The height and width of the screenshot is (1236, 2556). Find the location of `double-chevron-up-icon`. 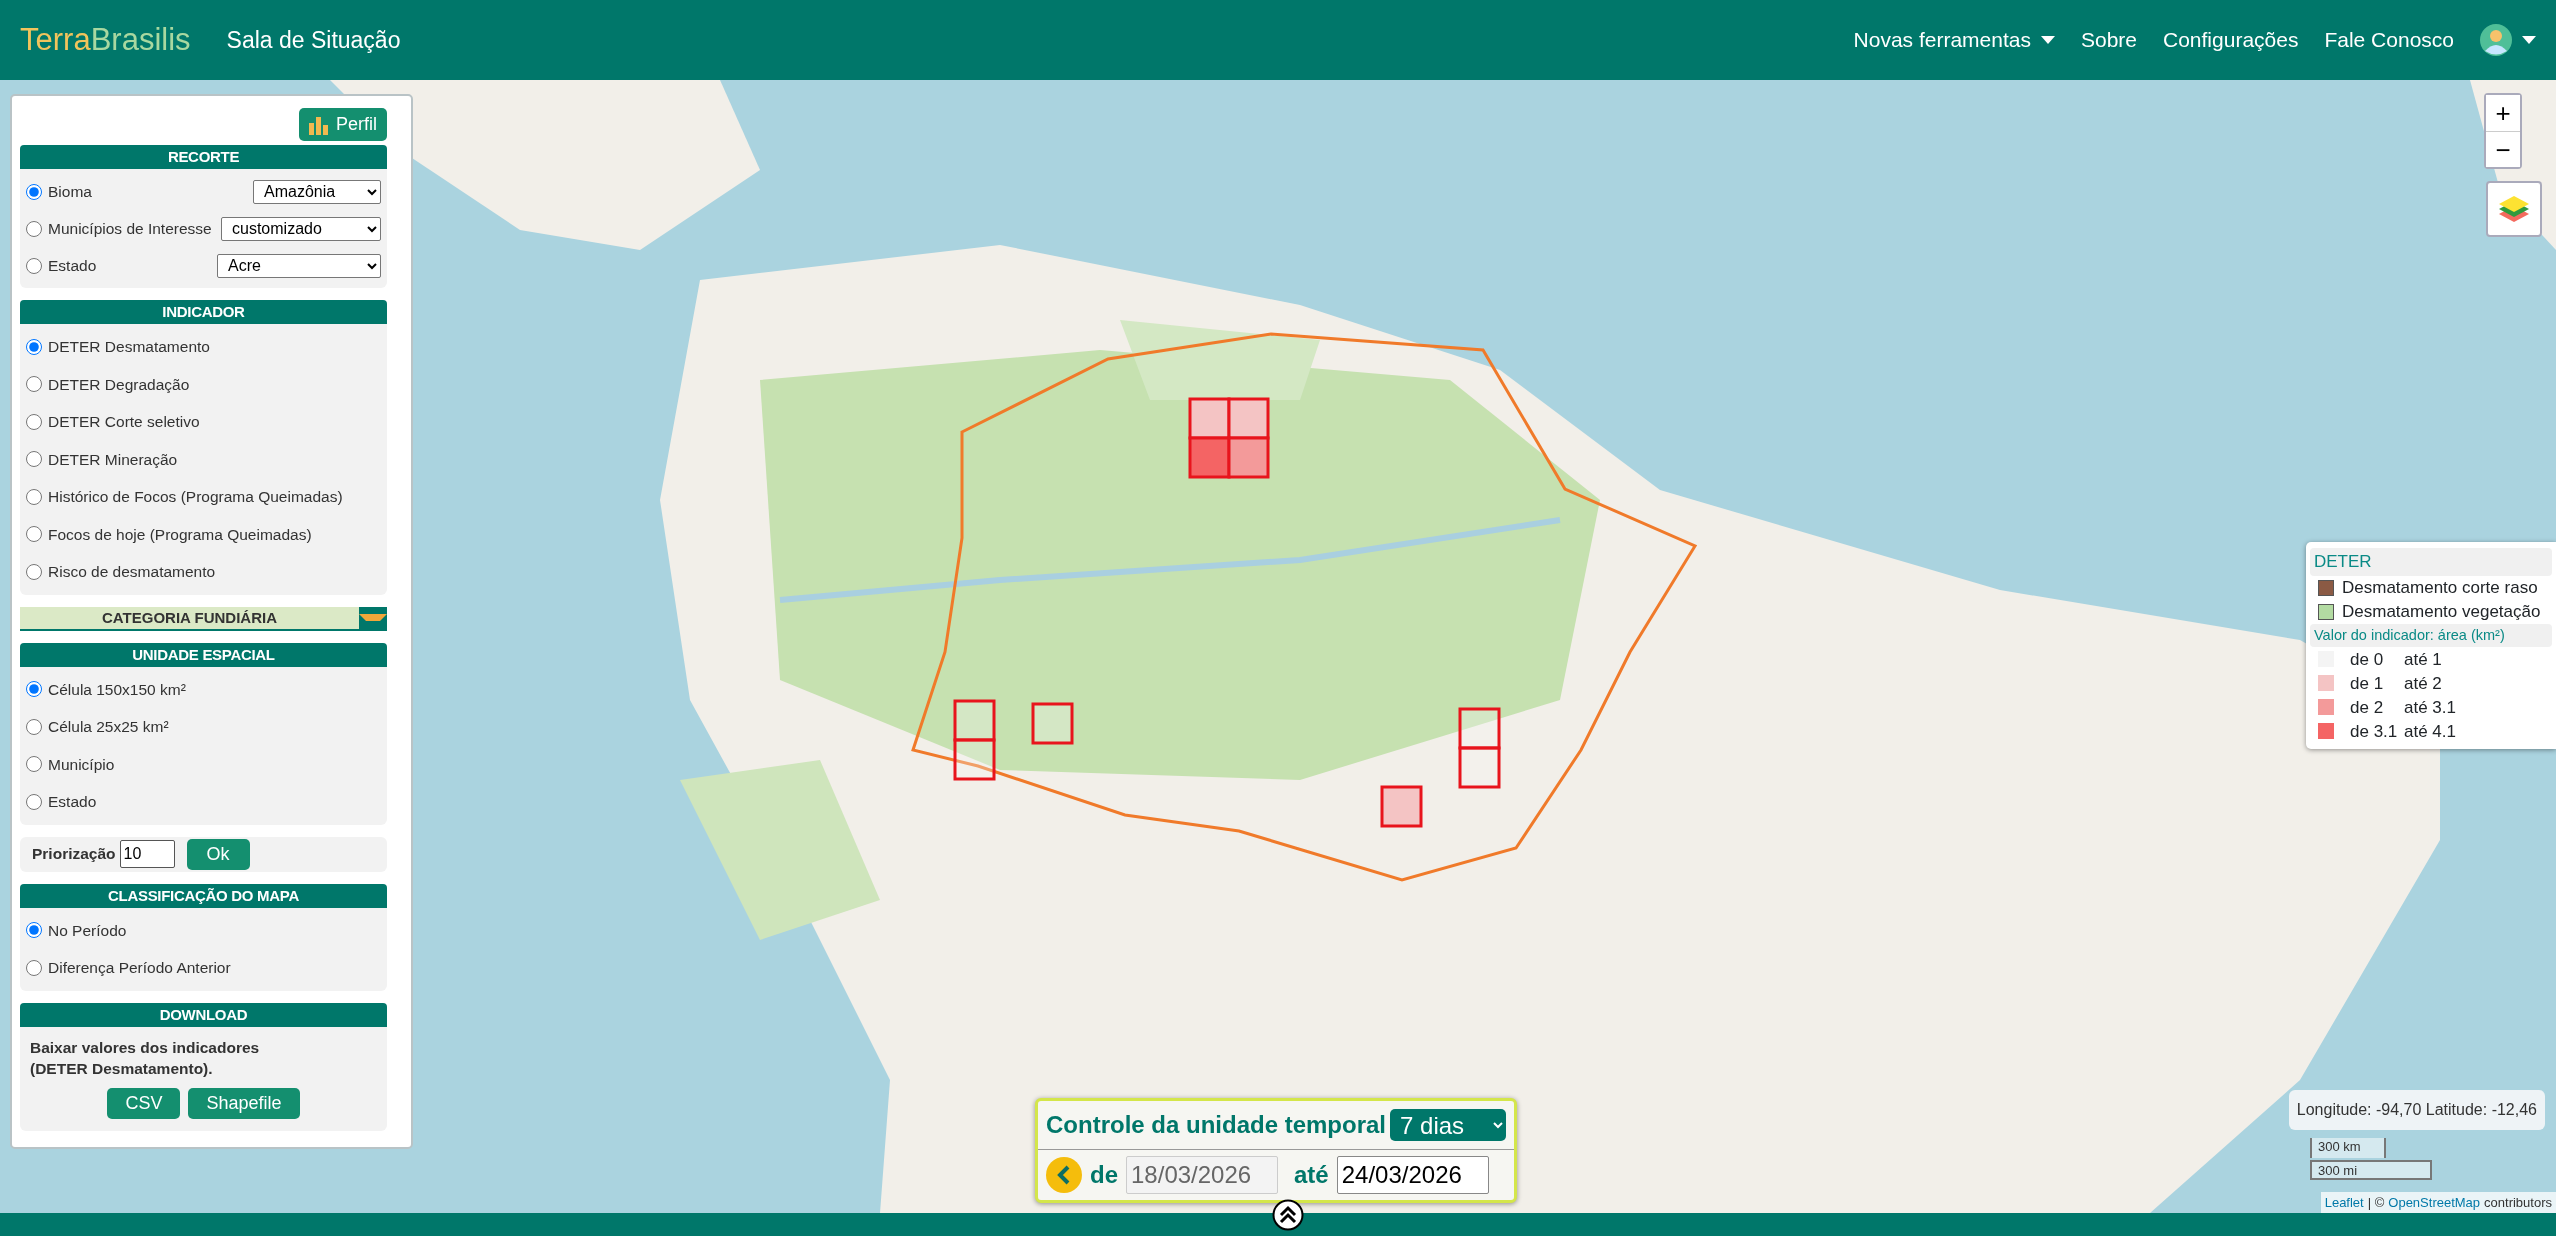

double-chevron-up-icon is located at coordinates (1288, 1215).